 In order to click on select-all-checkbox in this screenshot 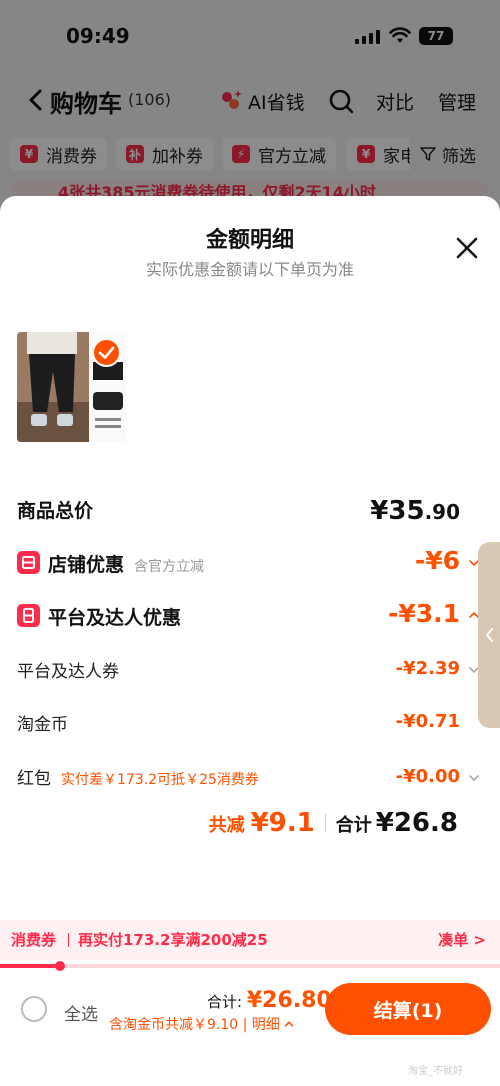, I will do `click(34, 1009)`.